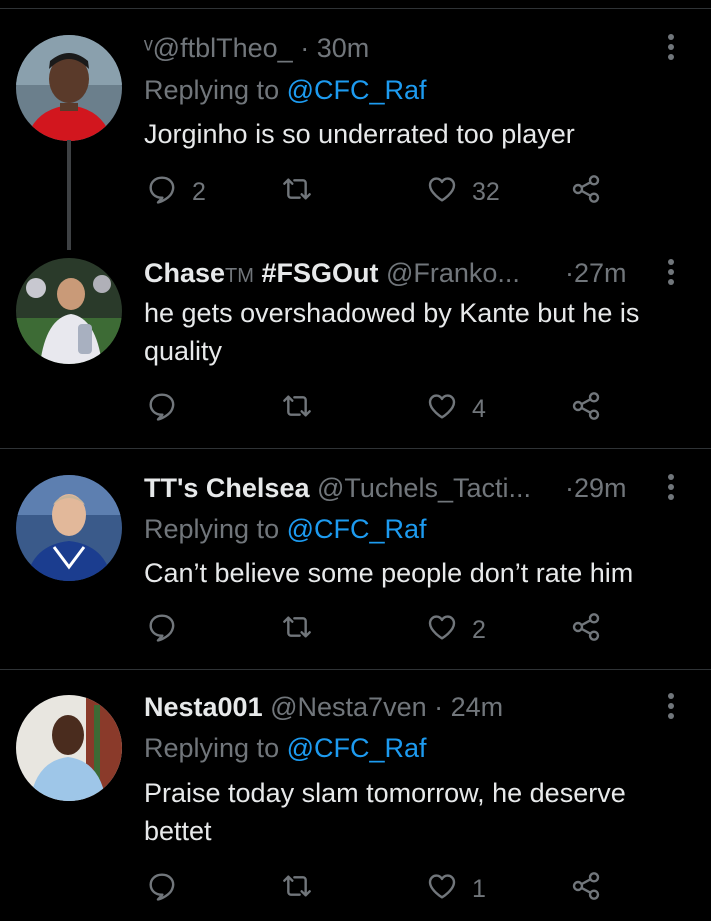  What do you see at coordinates (389, 573) in the screenshot?
I see `tweet-text: Can’t believe some people don’t rate him` at bounding box center [389, 573].